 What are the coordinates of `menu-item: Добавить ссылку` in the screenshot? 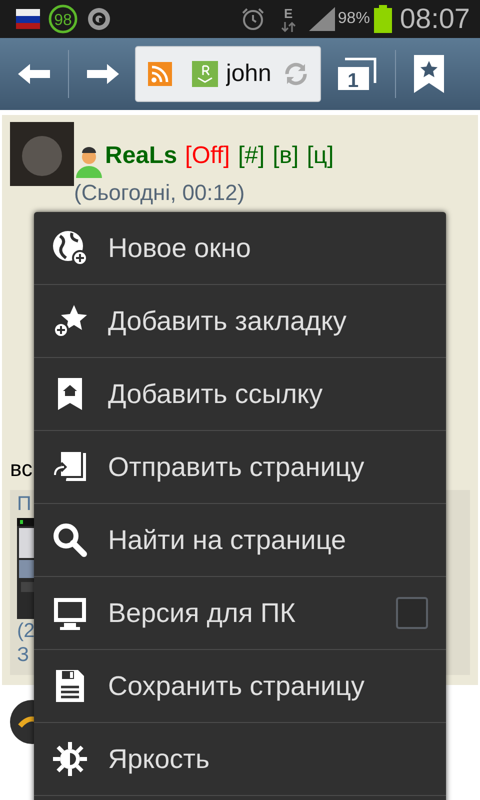 It's located at (240, 394).